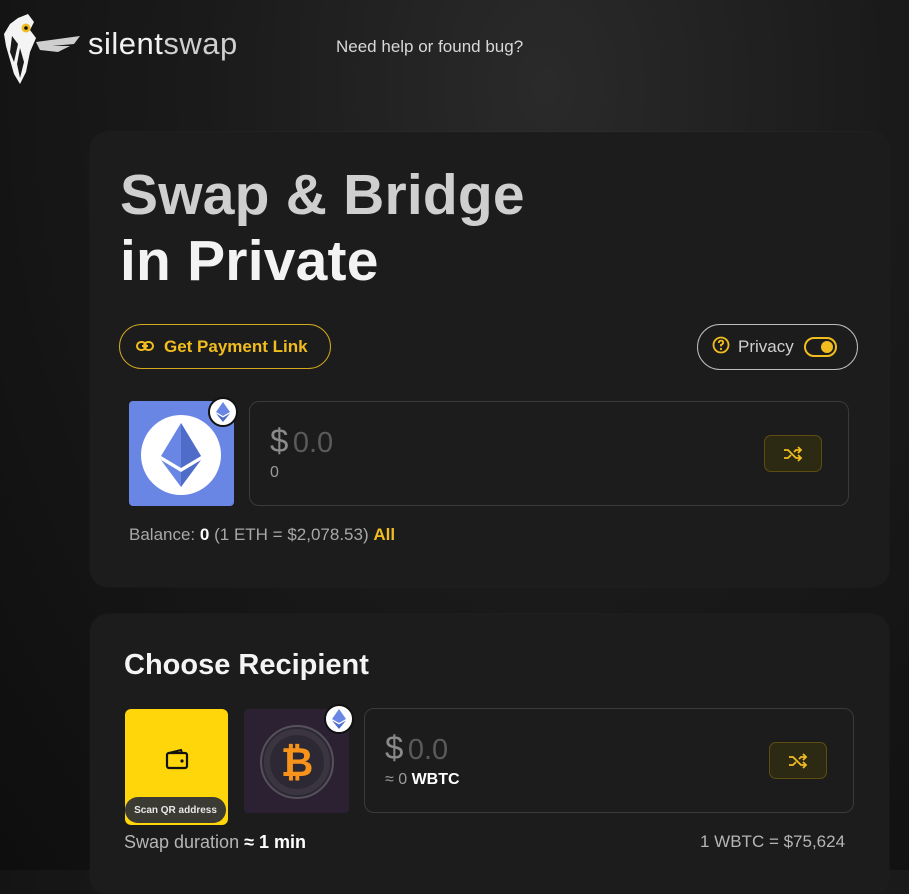  I want to click on link-icon, so click(145, 347).